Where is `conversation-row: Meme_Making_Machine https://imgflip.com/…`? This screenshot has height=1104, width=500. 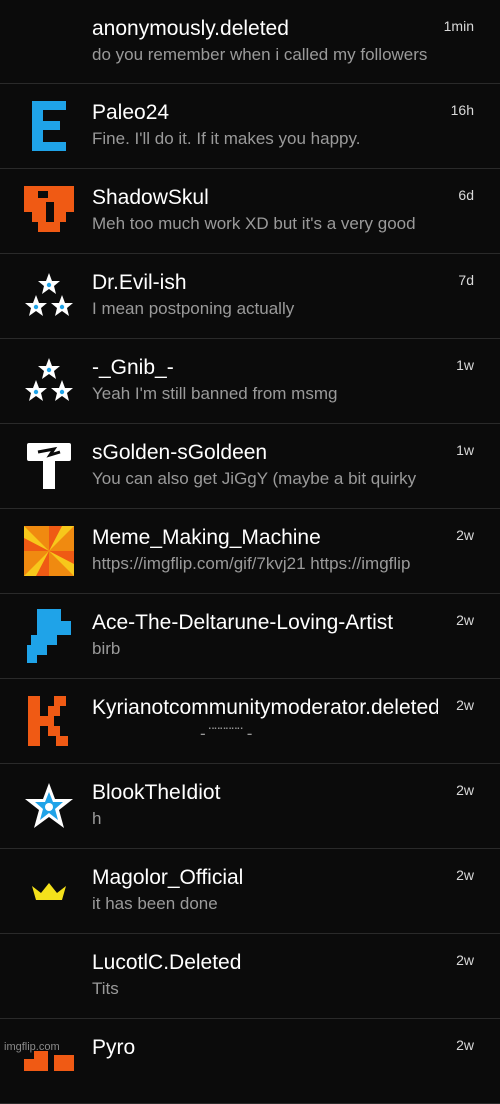
conversation-row: Meme_Making_Machine https://imgflip.com/… is located at coordinates (250, 551).